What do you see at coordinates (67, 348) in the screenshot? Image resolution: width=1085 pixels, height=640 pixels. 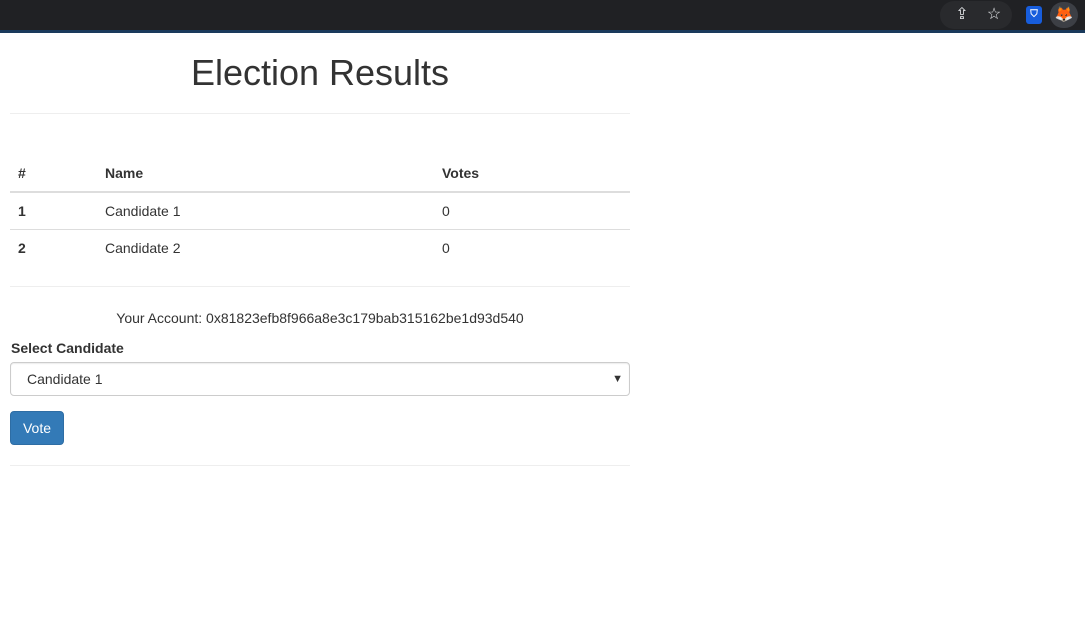 I see `select-label: Select Candidate` at bounding box center [67, 348].